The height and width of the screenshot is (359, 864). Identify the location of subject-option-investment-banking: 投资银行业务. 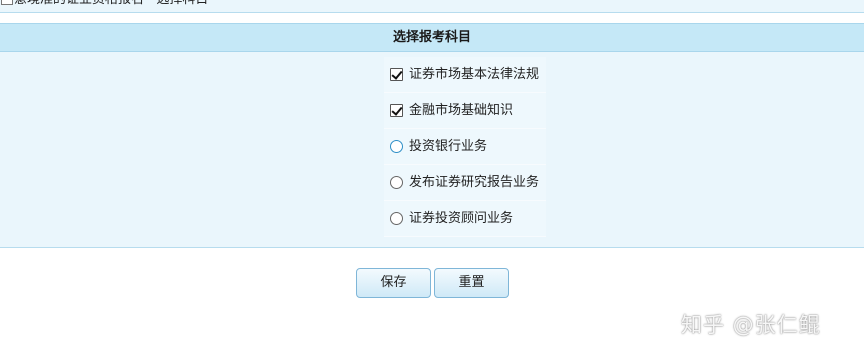
(465, 147).